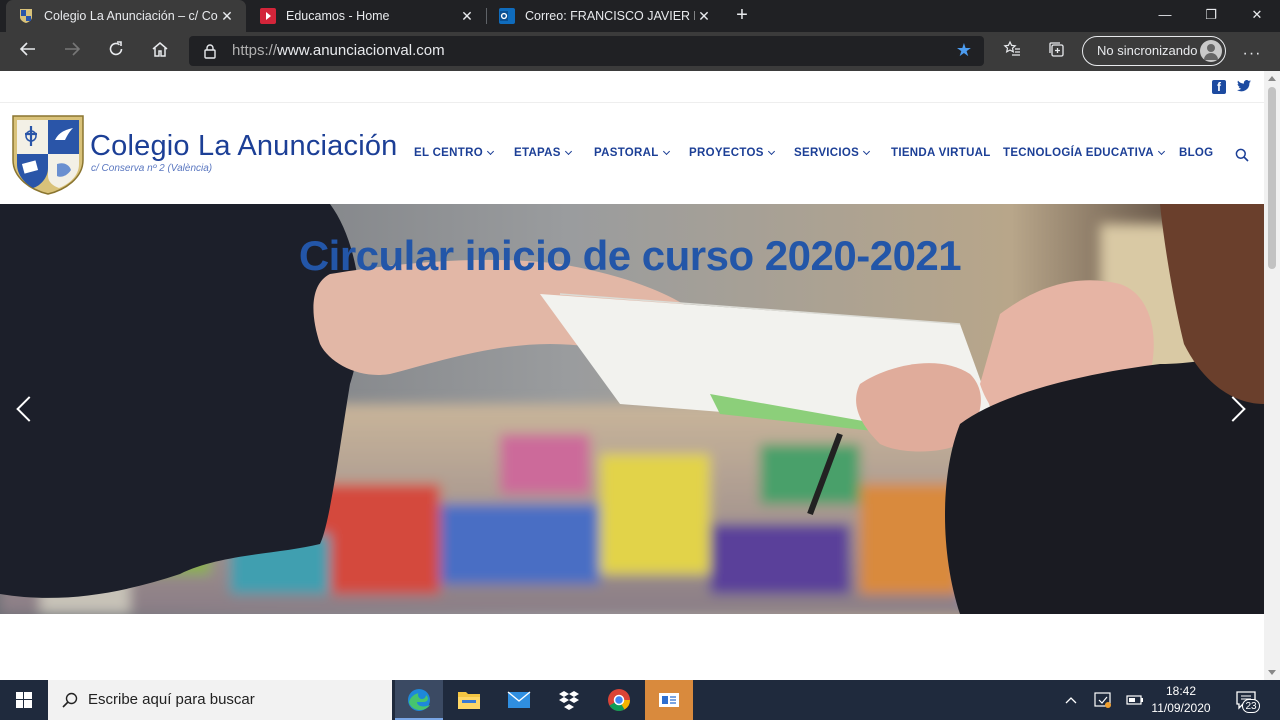 Image resolution: width=1280 pixels, height=725 pixels. What do you see at coordinates (171, 699) in the screenshot?
I see `search-placeholder: Escribe aquí para buscar` at bounding box center [171, 699].